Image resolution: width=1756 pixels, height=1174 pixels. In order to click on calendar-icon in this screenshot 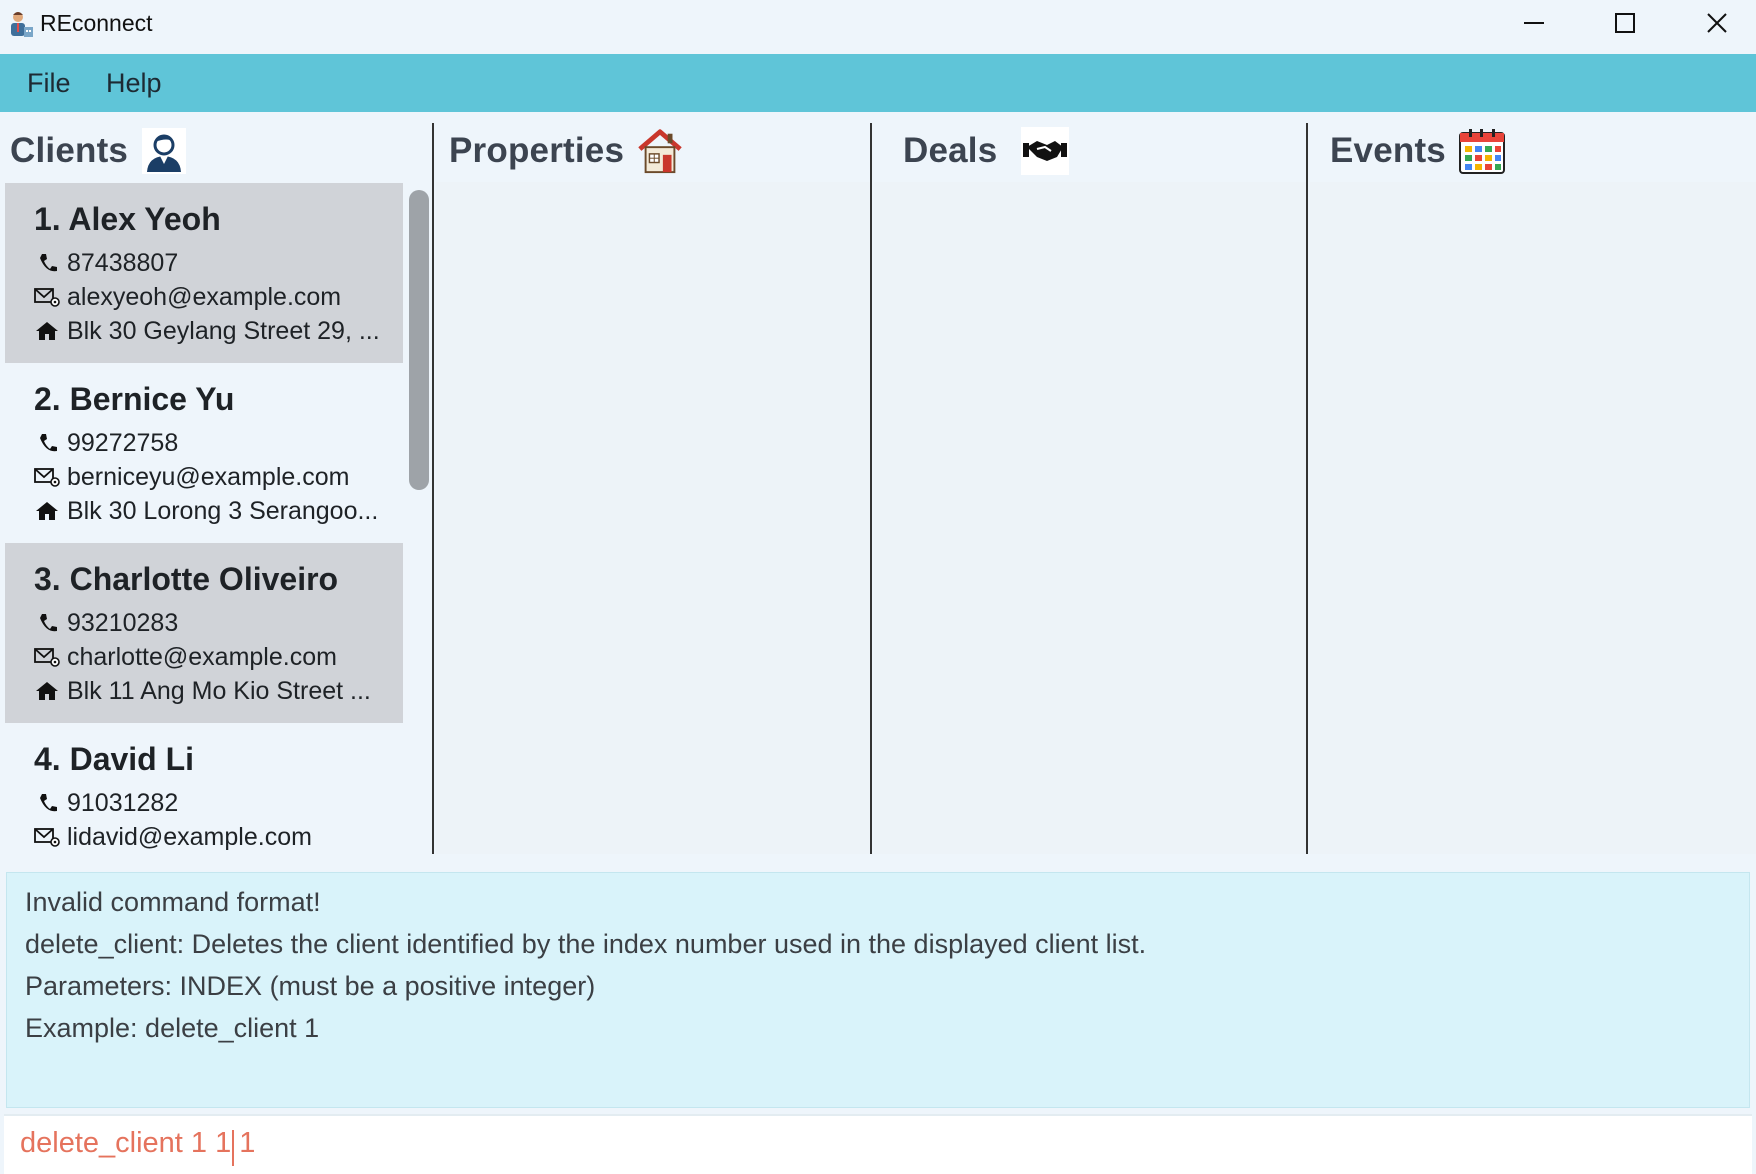, I will do `click(1482, 151)`.